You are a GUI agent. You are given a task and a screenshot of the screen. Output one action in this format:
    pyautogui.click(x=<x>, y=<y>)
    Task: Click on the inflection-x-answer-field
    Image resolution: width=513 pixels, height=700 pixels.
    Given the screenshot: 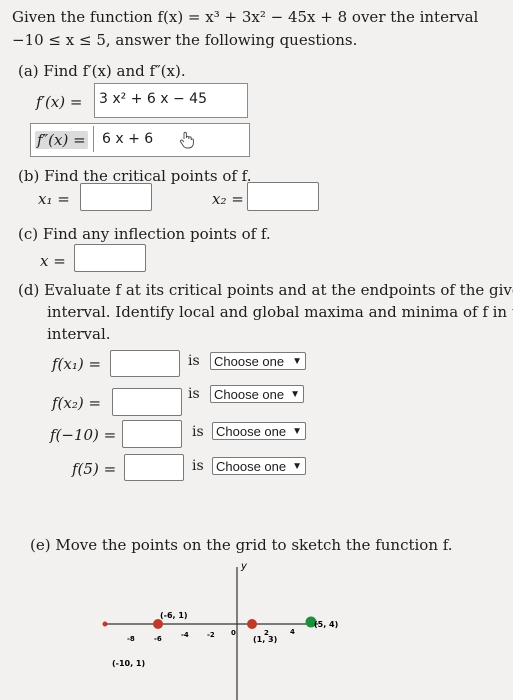 What is the action you would take?
    pyautogui.click(x=110, y=258)
    